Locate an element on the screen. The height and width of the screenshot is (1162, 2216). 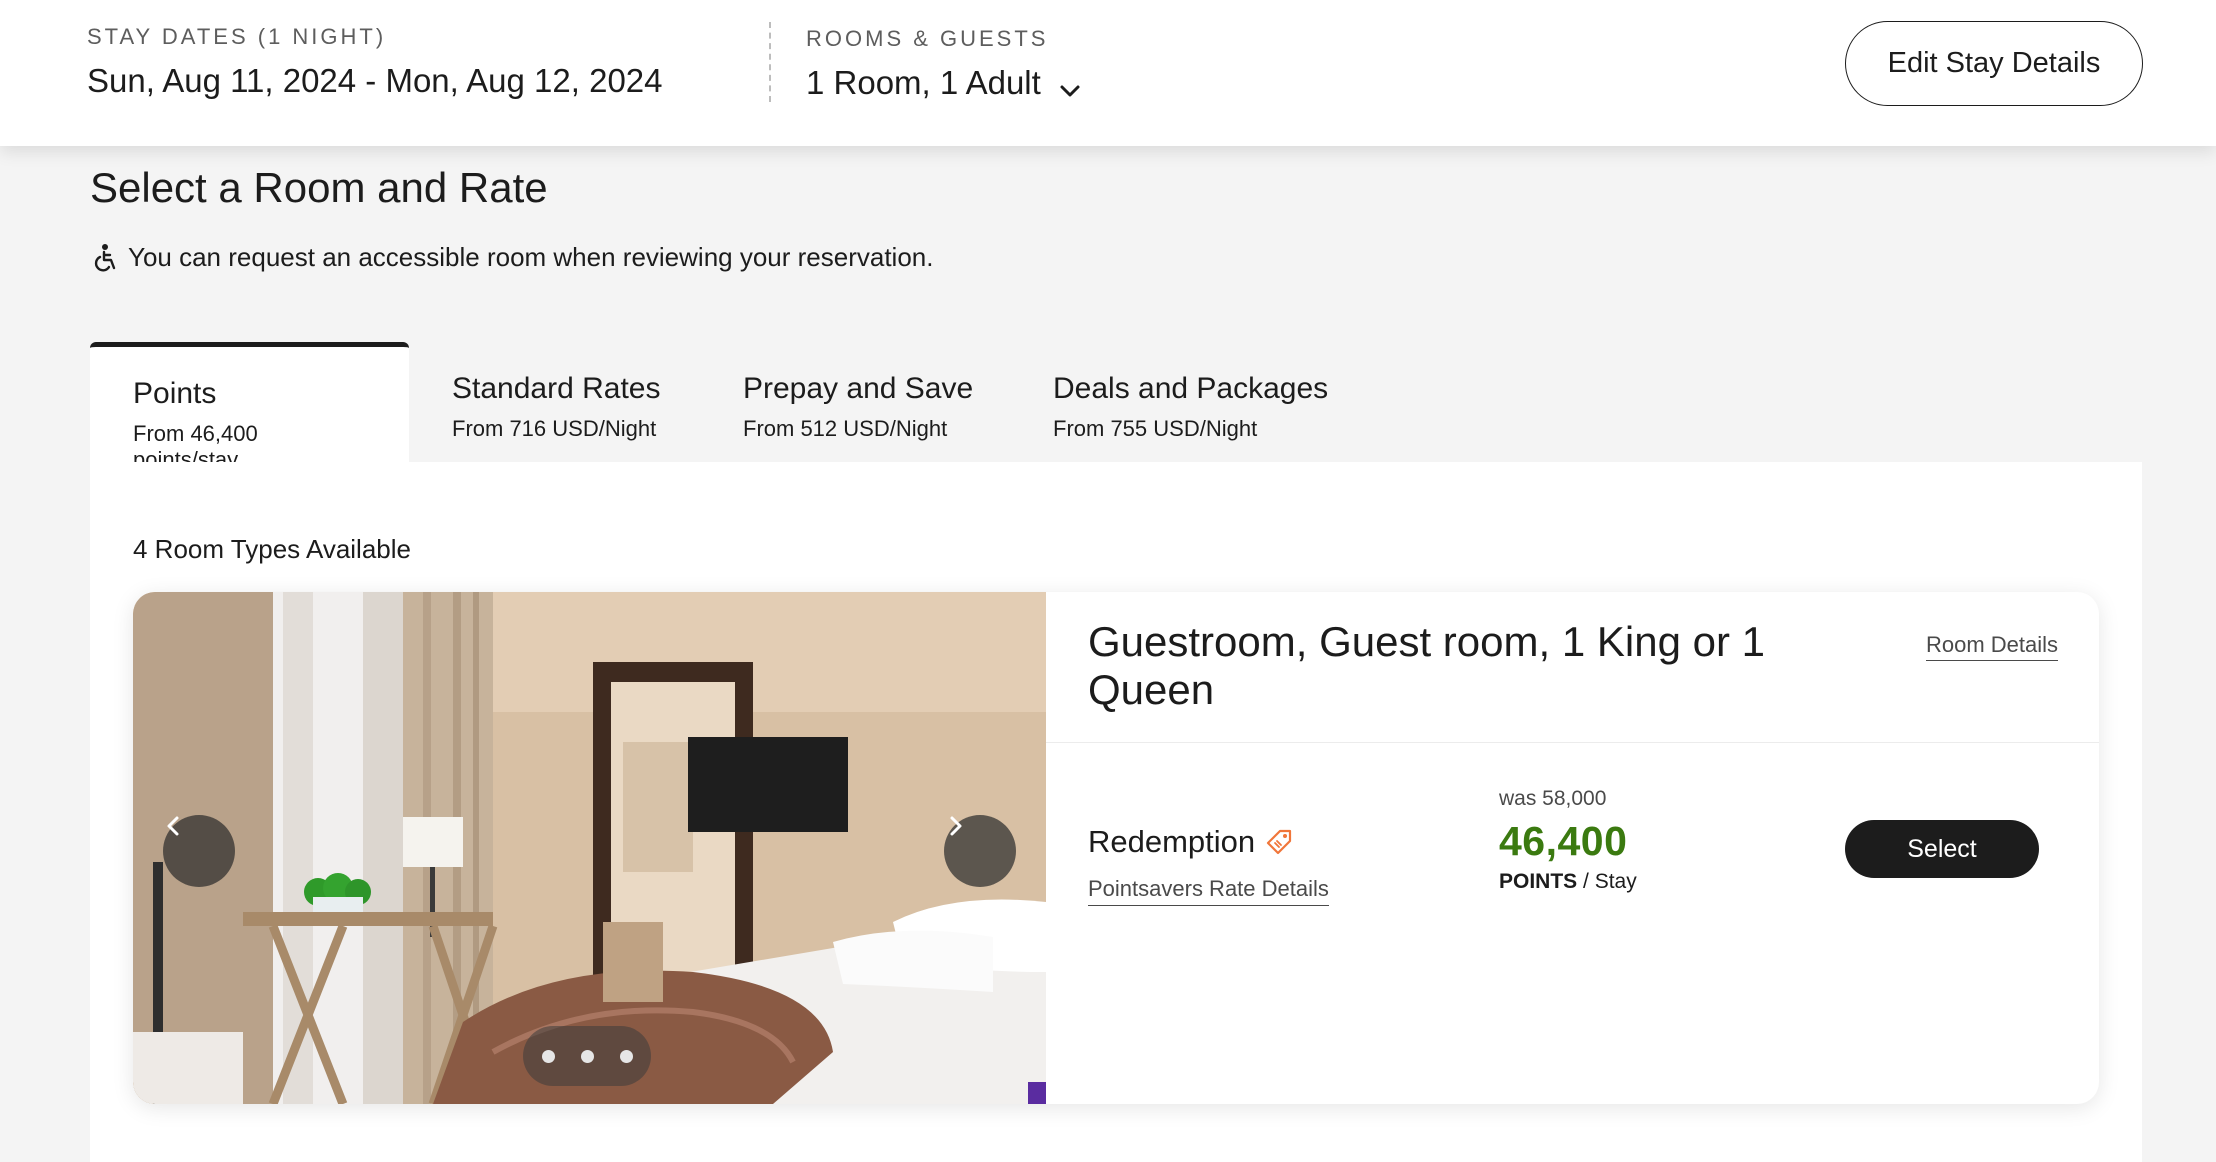
rate-name-text: Redemption is located at coordinates (1172, 841).